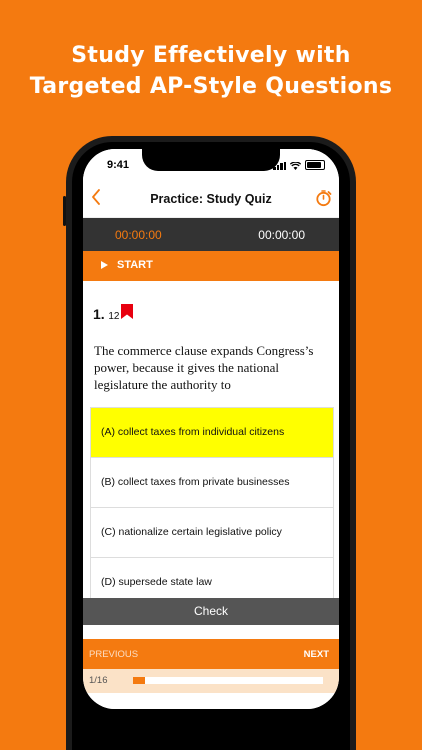 The image size is (422, 750). I want to click on battery-icon, so click(315, 165).